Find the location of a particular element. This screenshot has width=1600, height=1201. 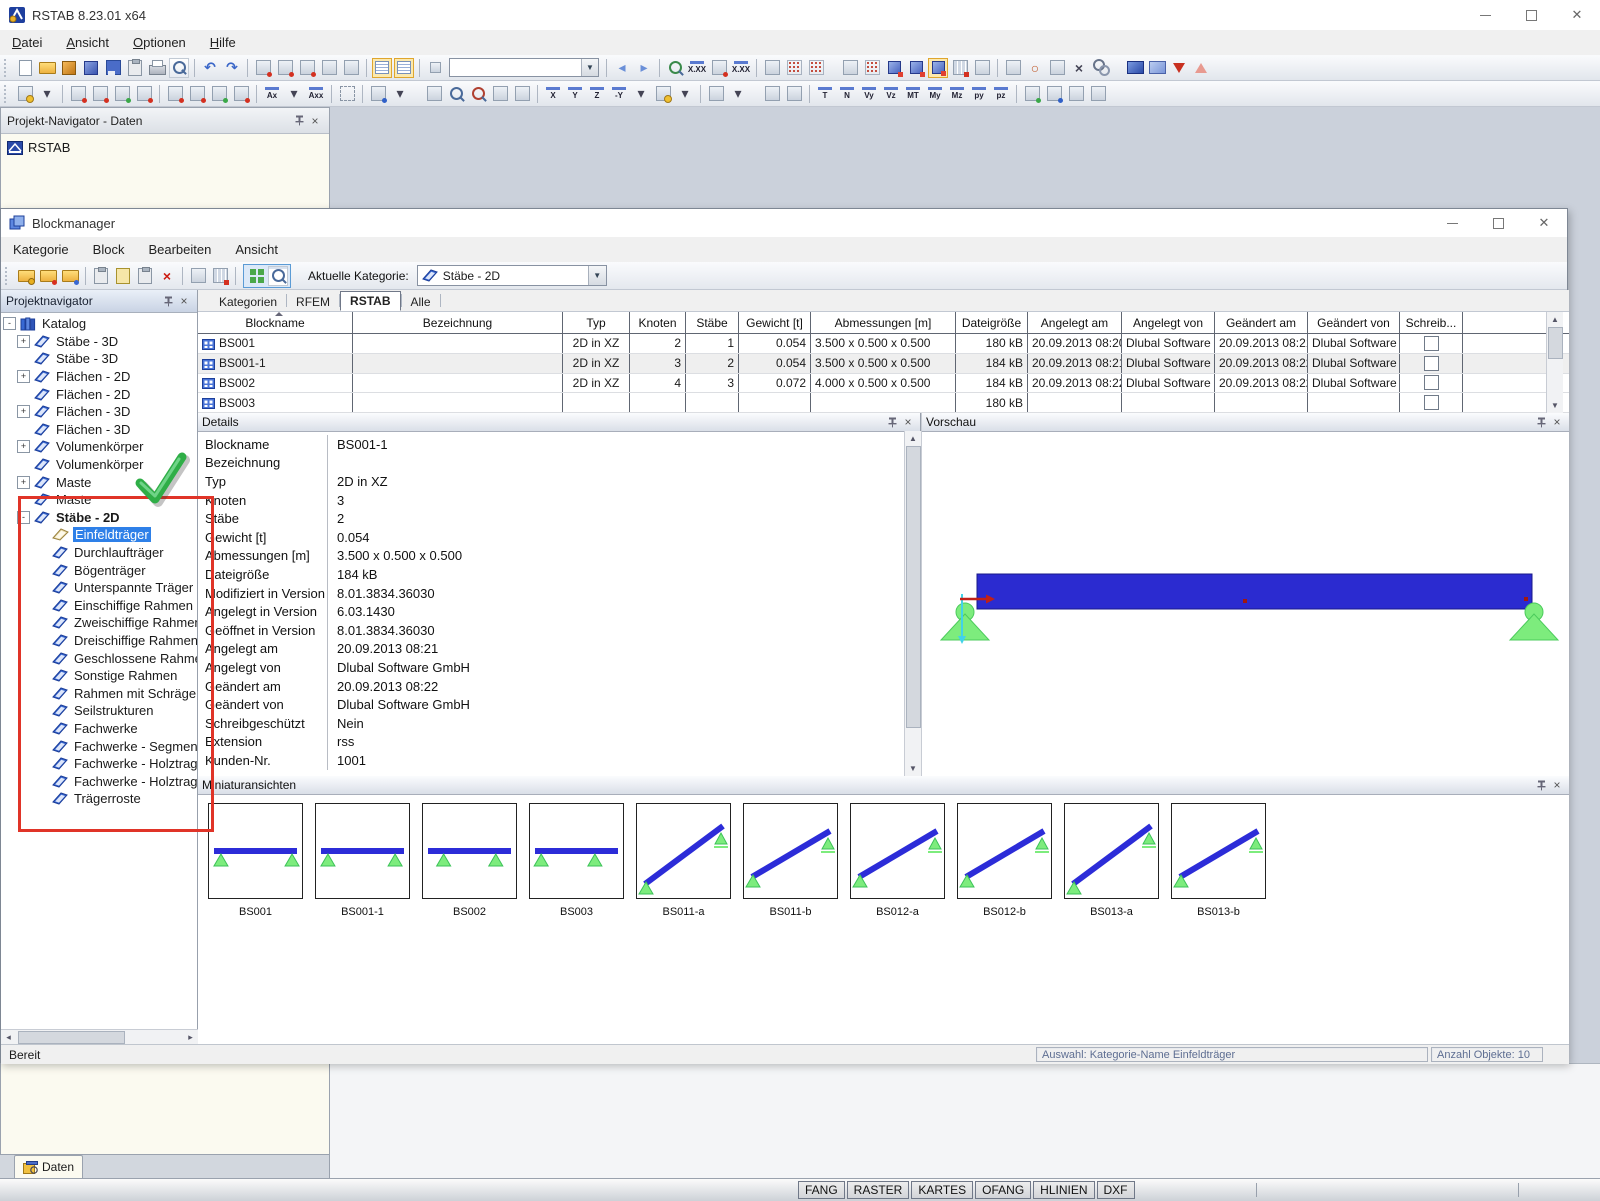

tree-item-icon is located at coordinates (219, 94).